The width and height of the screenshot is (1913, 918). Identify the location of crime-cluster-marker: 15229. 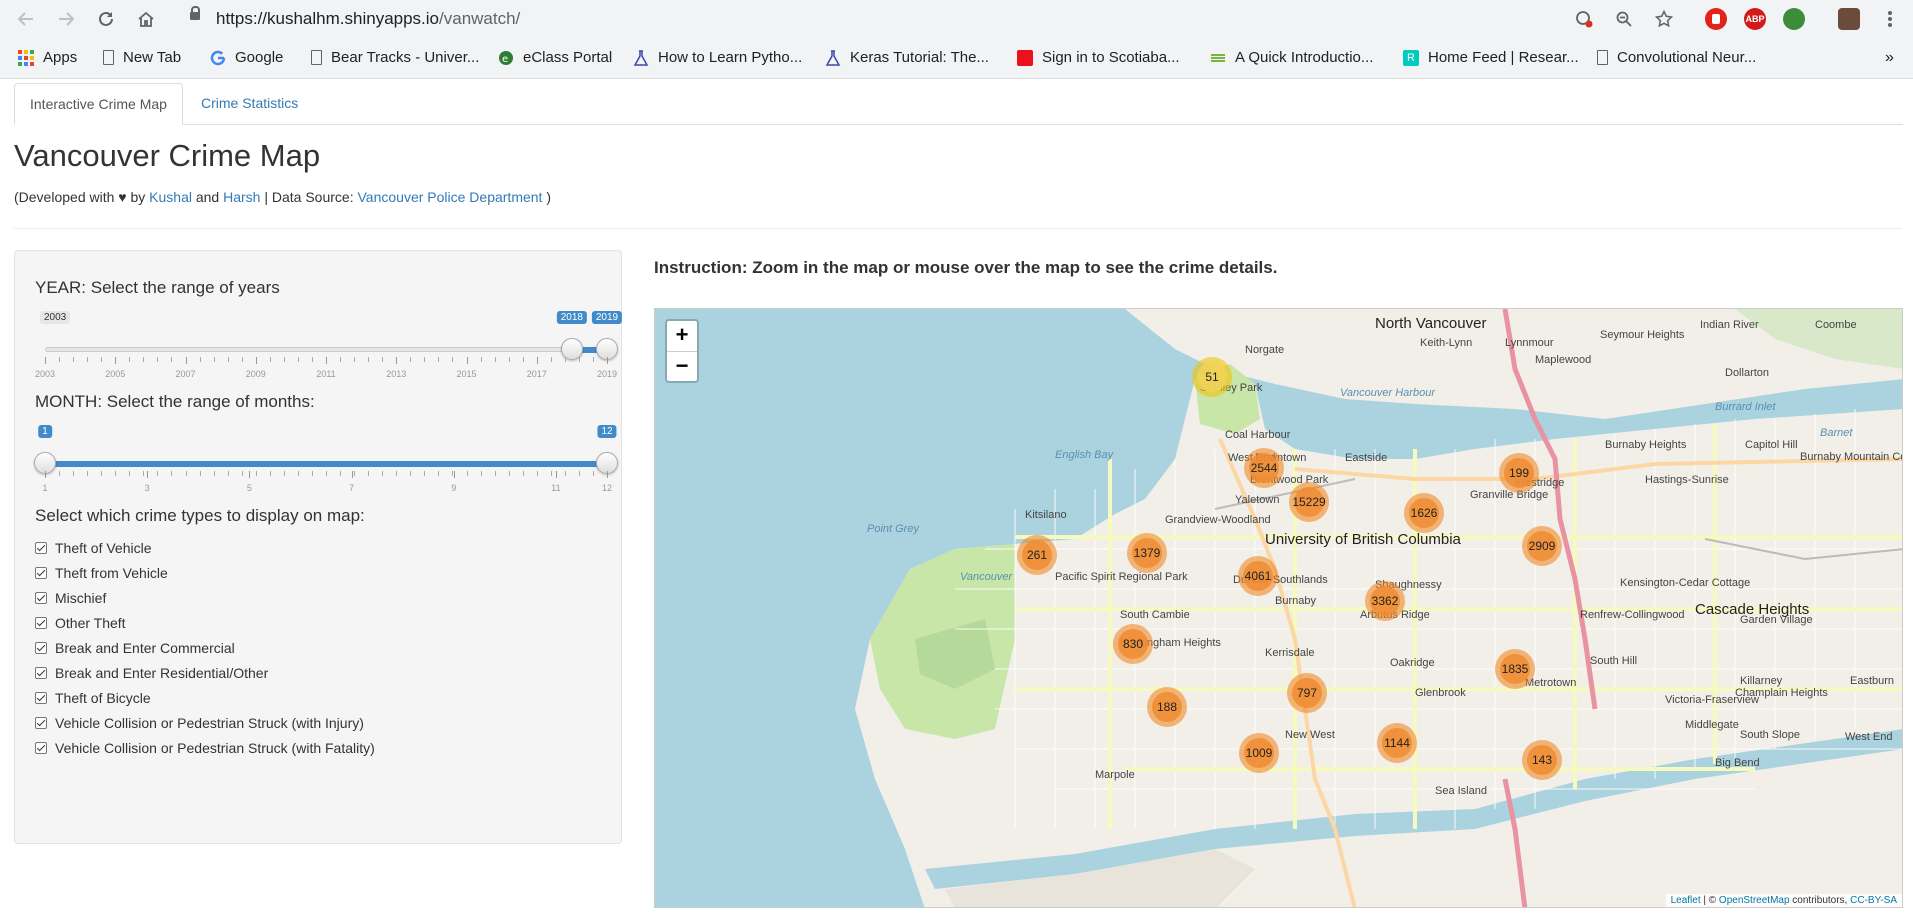
(1309, 502).